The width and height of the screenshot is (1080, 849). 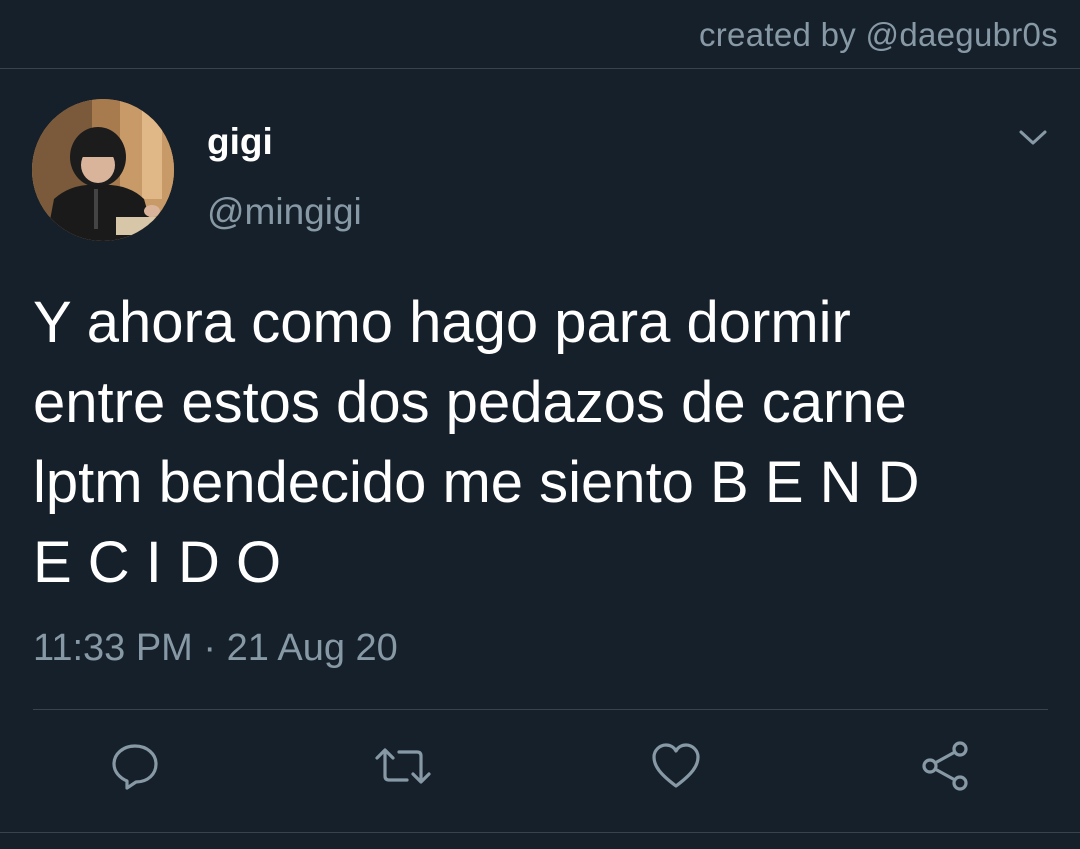 I want to click on reply-icon, so click(x=135, y=768).